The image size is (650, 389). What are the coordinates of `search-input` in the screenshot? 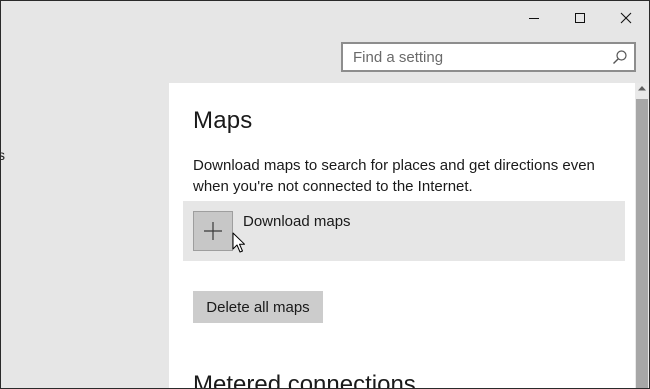 It's located at (473, 57).